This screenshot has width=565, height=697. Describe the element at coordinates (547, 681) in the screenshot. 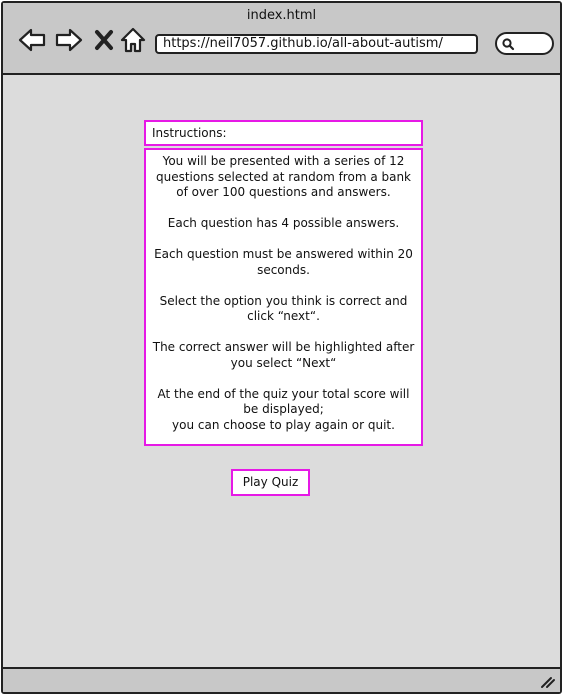

I see `resize-grip-icon` at that location.